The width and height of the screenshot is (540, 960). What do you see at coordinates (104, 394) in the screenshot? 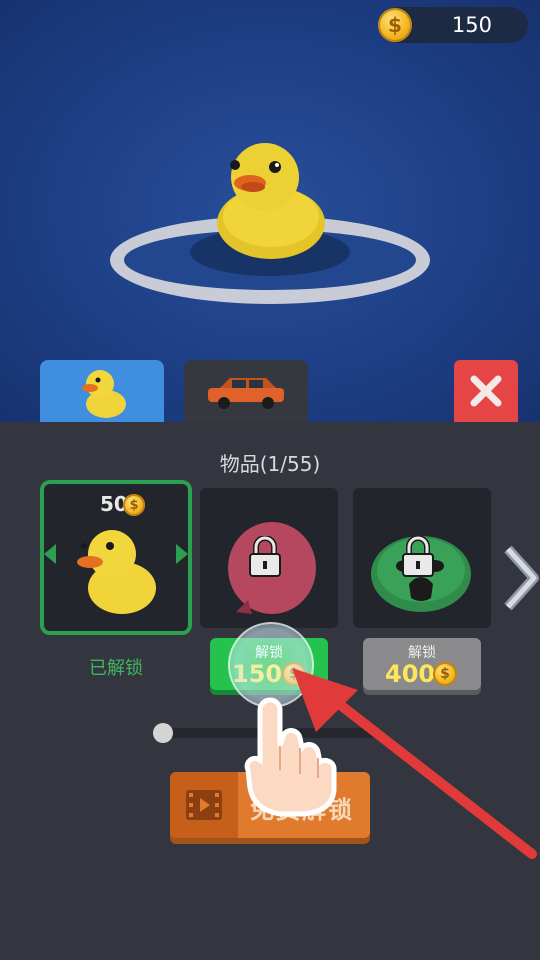
I see `duck-tab-icon` at bounding box center [104, 394].